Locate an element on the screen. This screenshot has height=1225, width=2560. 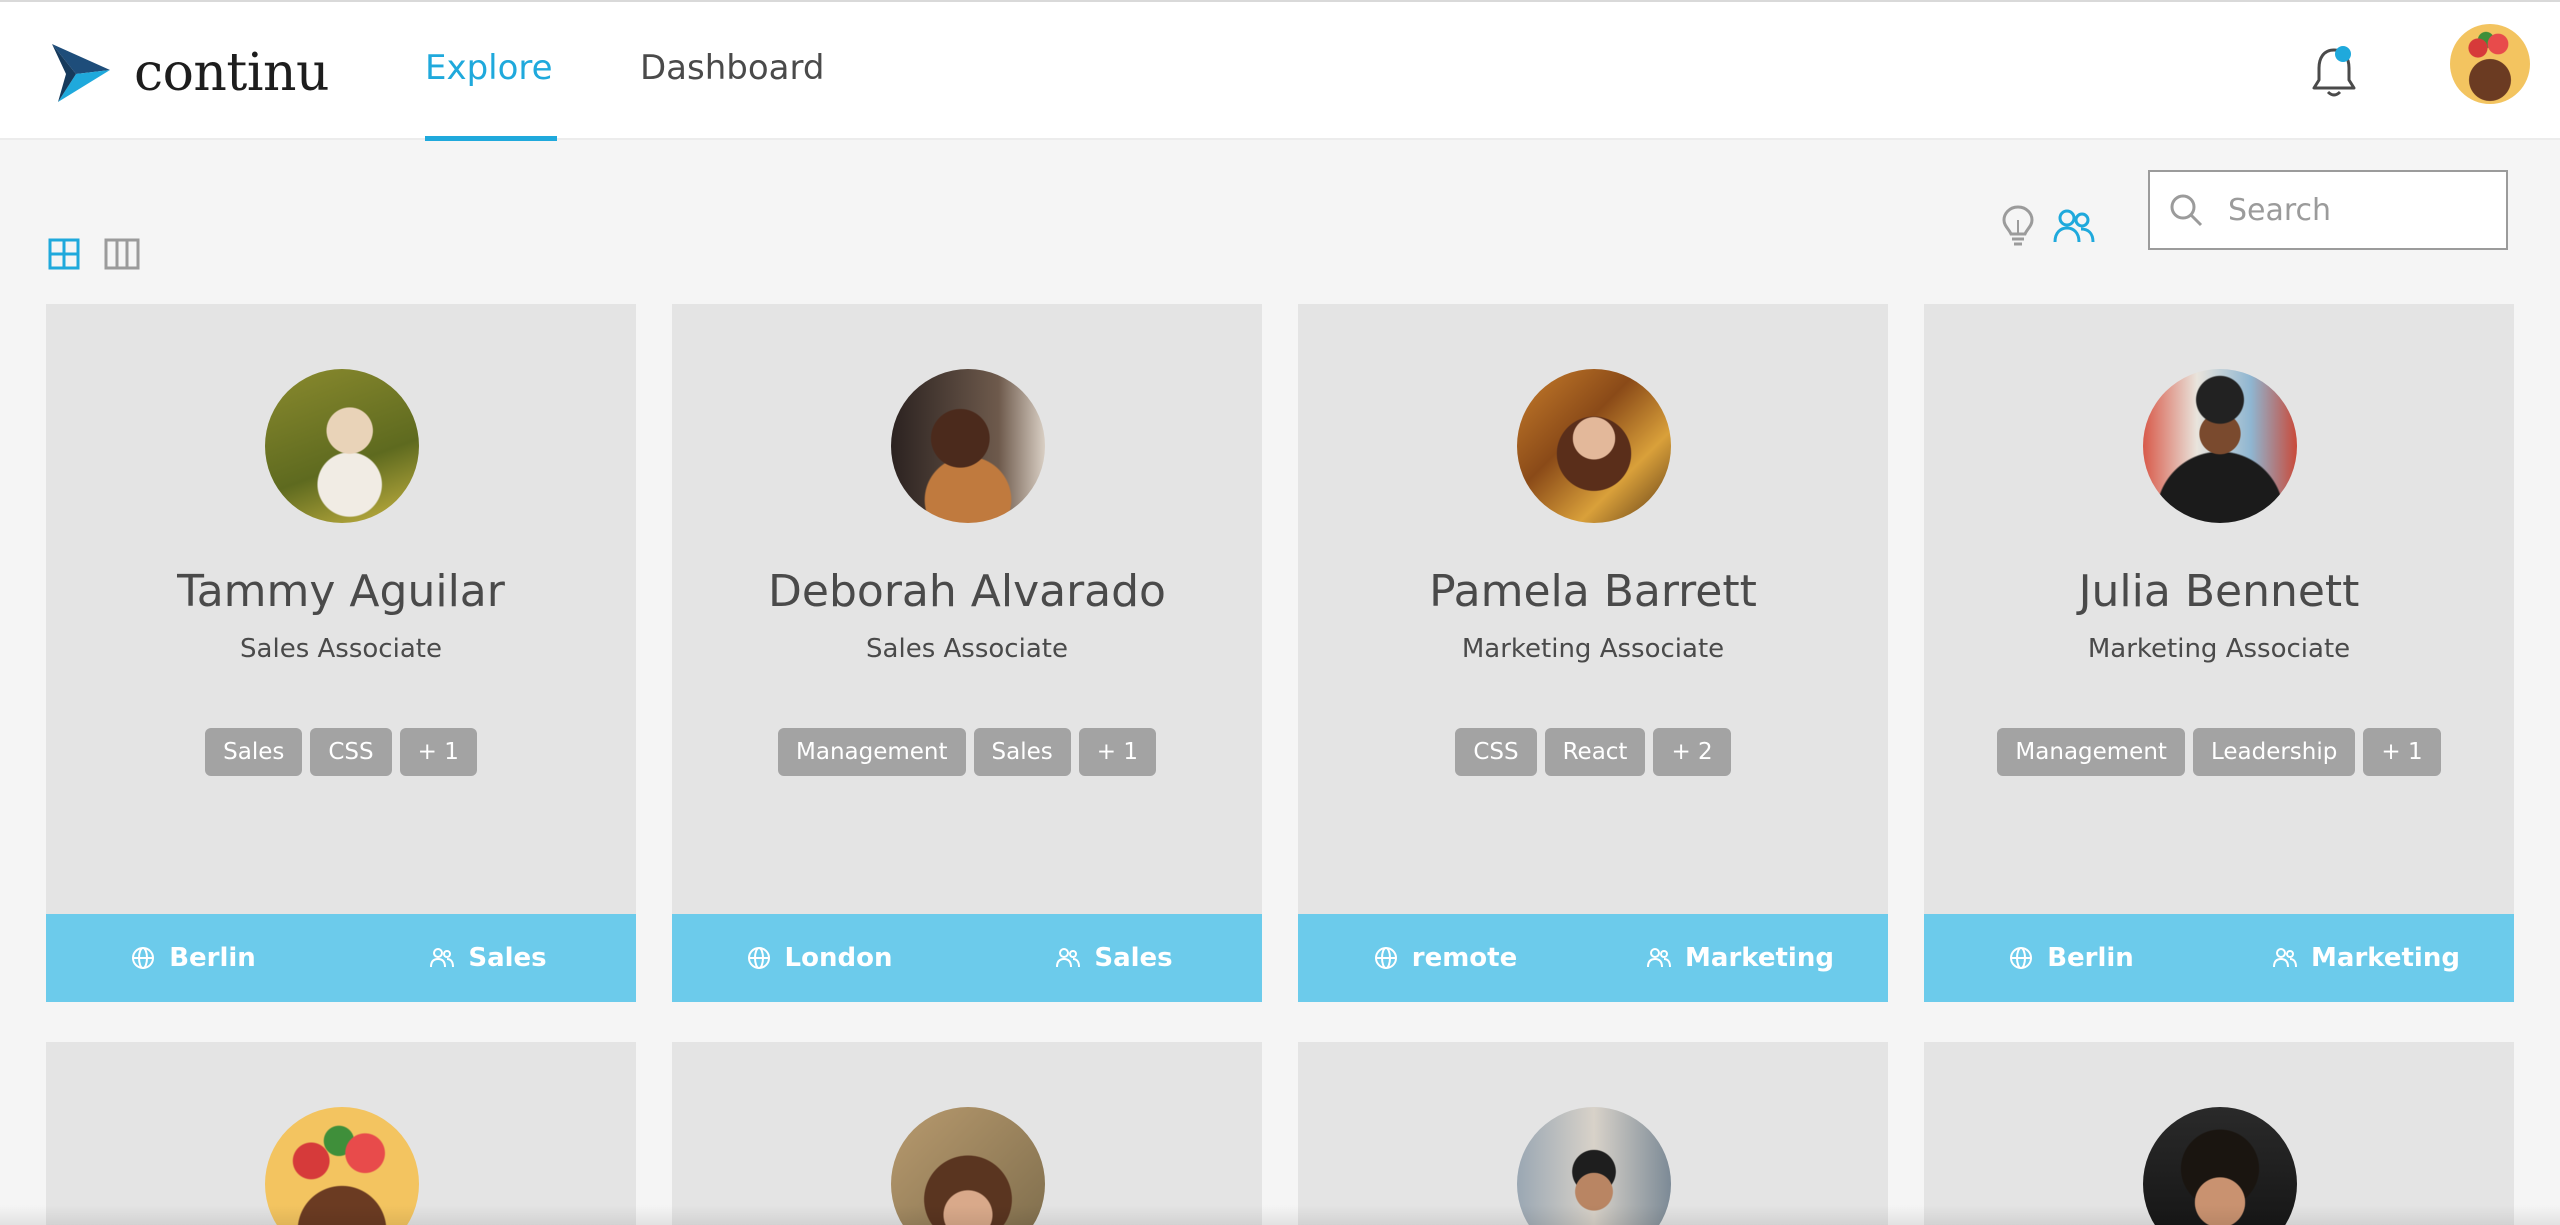
tab-explore: Explore is located at coordinates (489, 68).